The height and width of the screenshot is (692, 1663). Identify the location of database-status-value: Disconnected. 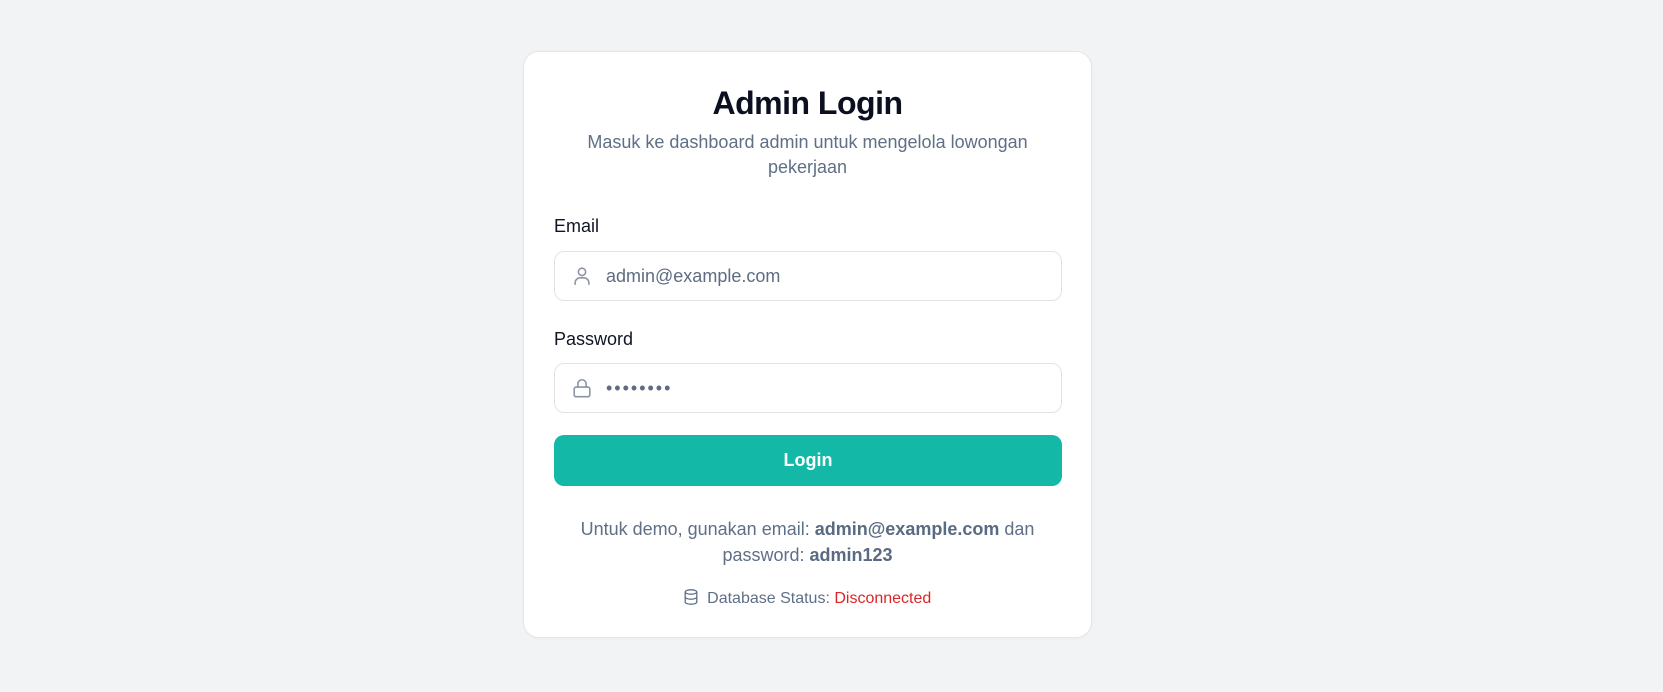
(883, 598).